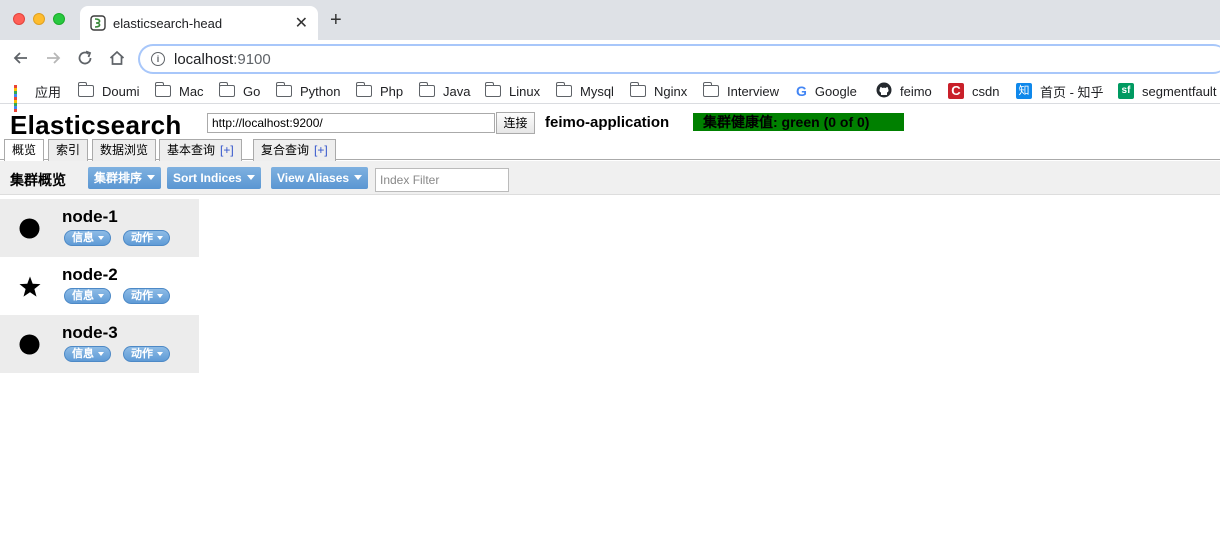 The width and height of the screenshot is (1220, 546). I want to click on node-row: node-2 信息 动作, so click(99, 286).